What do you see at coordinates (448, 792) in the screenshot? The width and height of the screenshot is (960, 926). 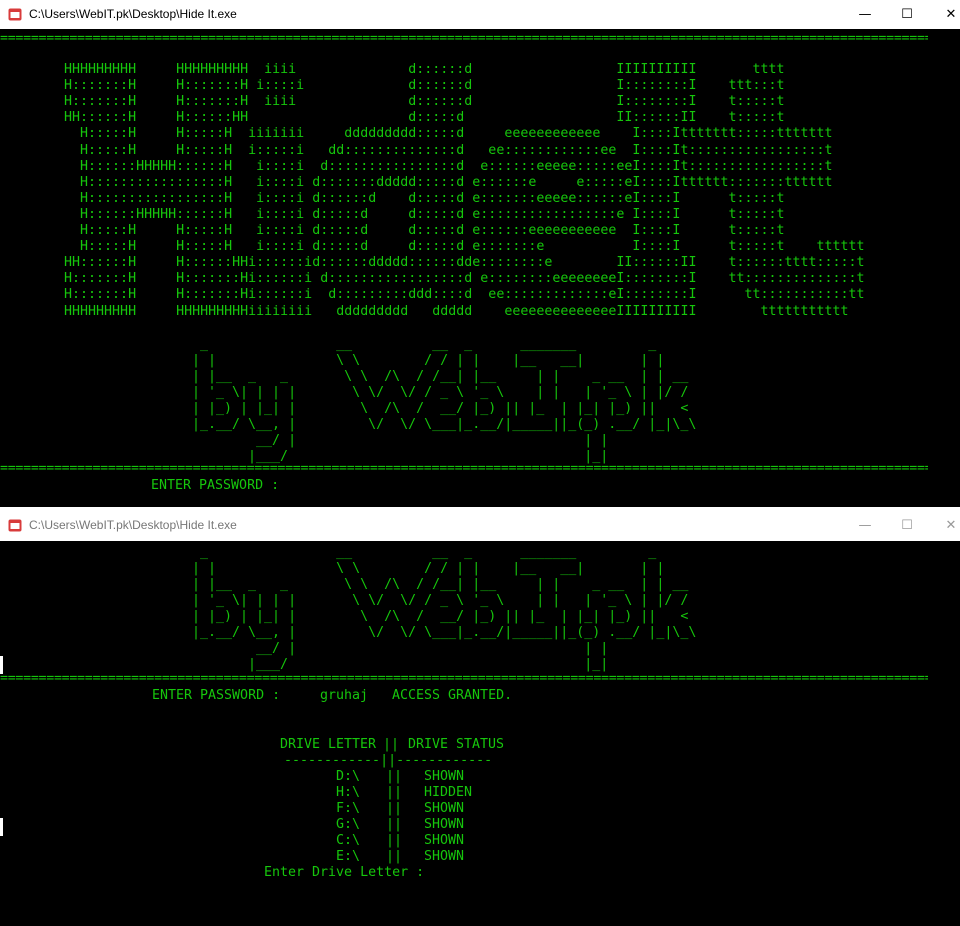 I see `drive-status-cell: HIDDEN` at bounding box center [448, 792].